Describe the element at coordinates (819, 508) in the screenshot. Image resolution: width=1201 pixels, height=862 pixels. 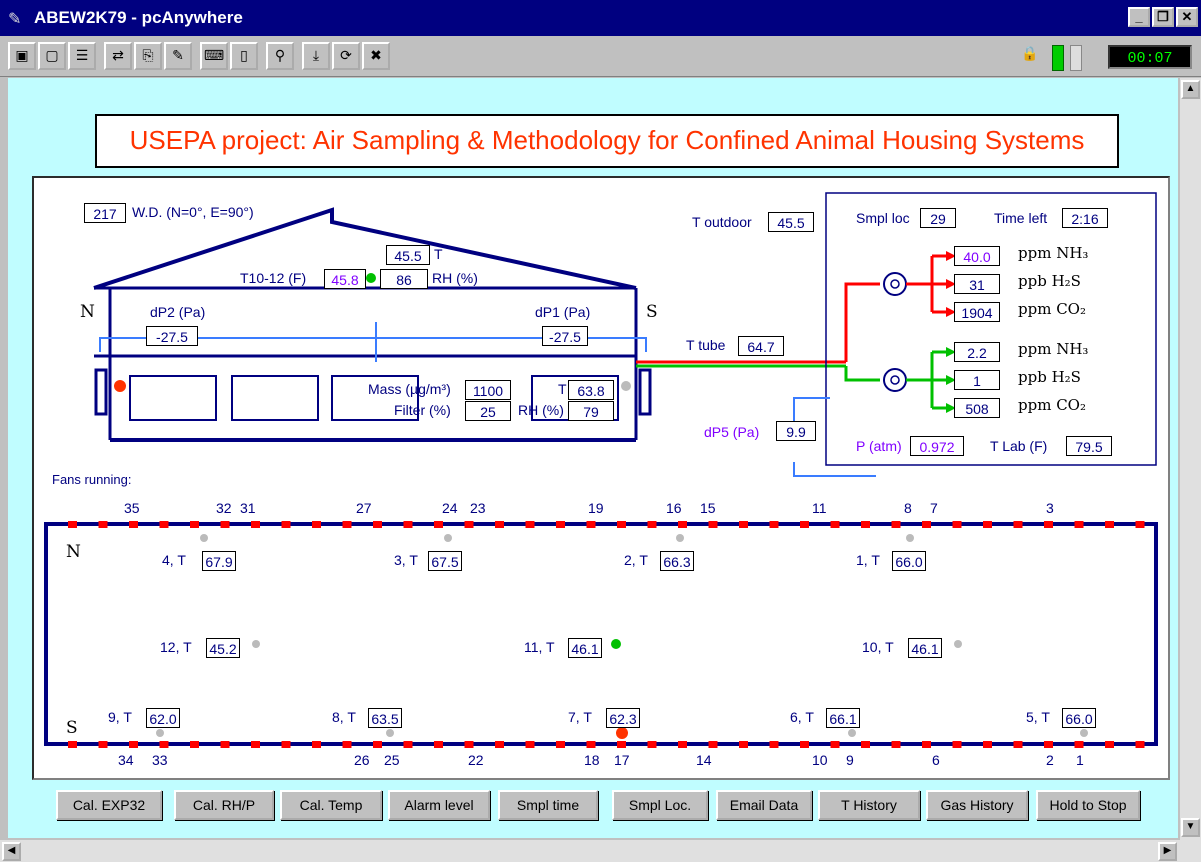
I see `fan-number-top: 11` at that location.